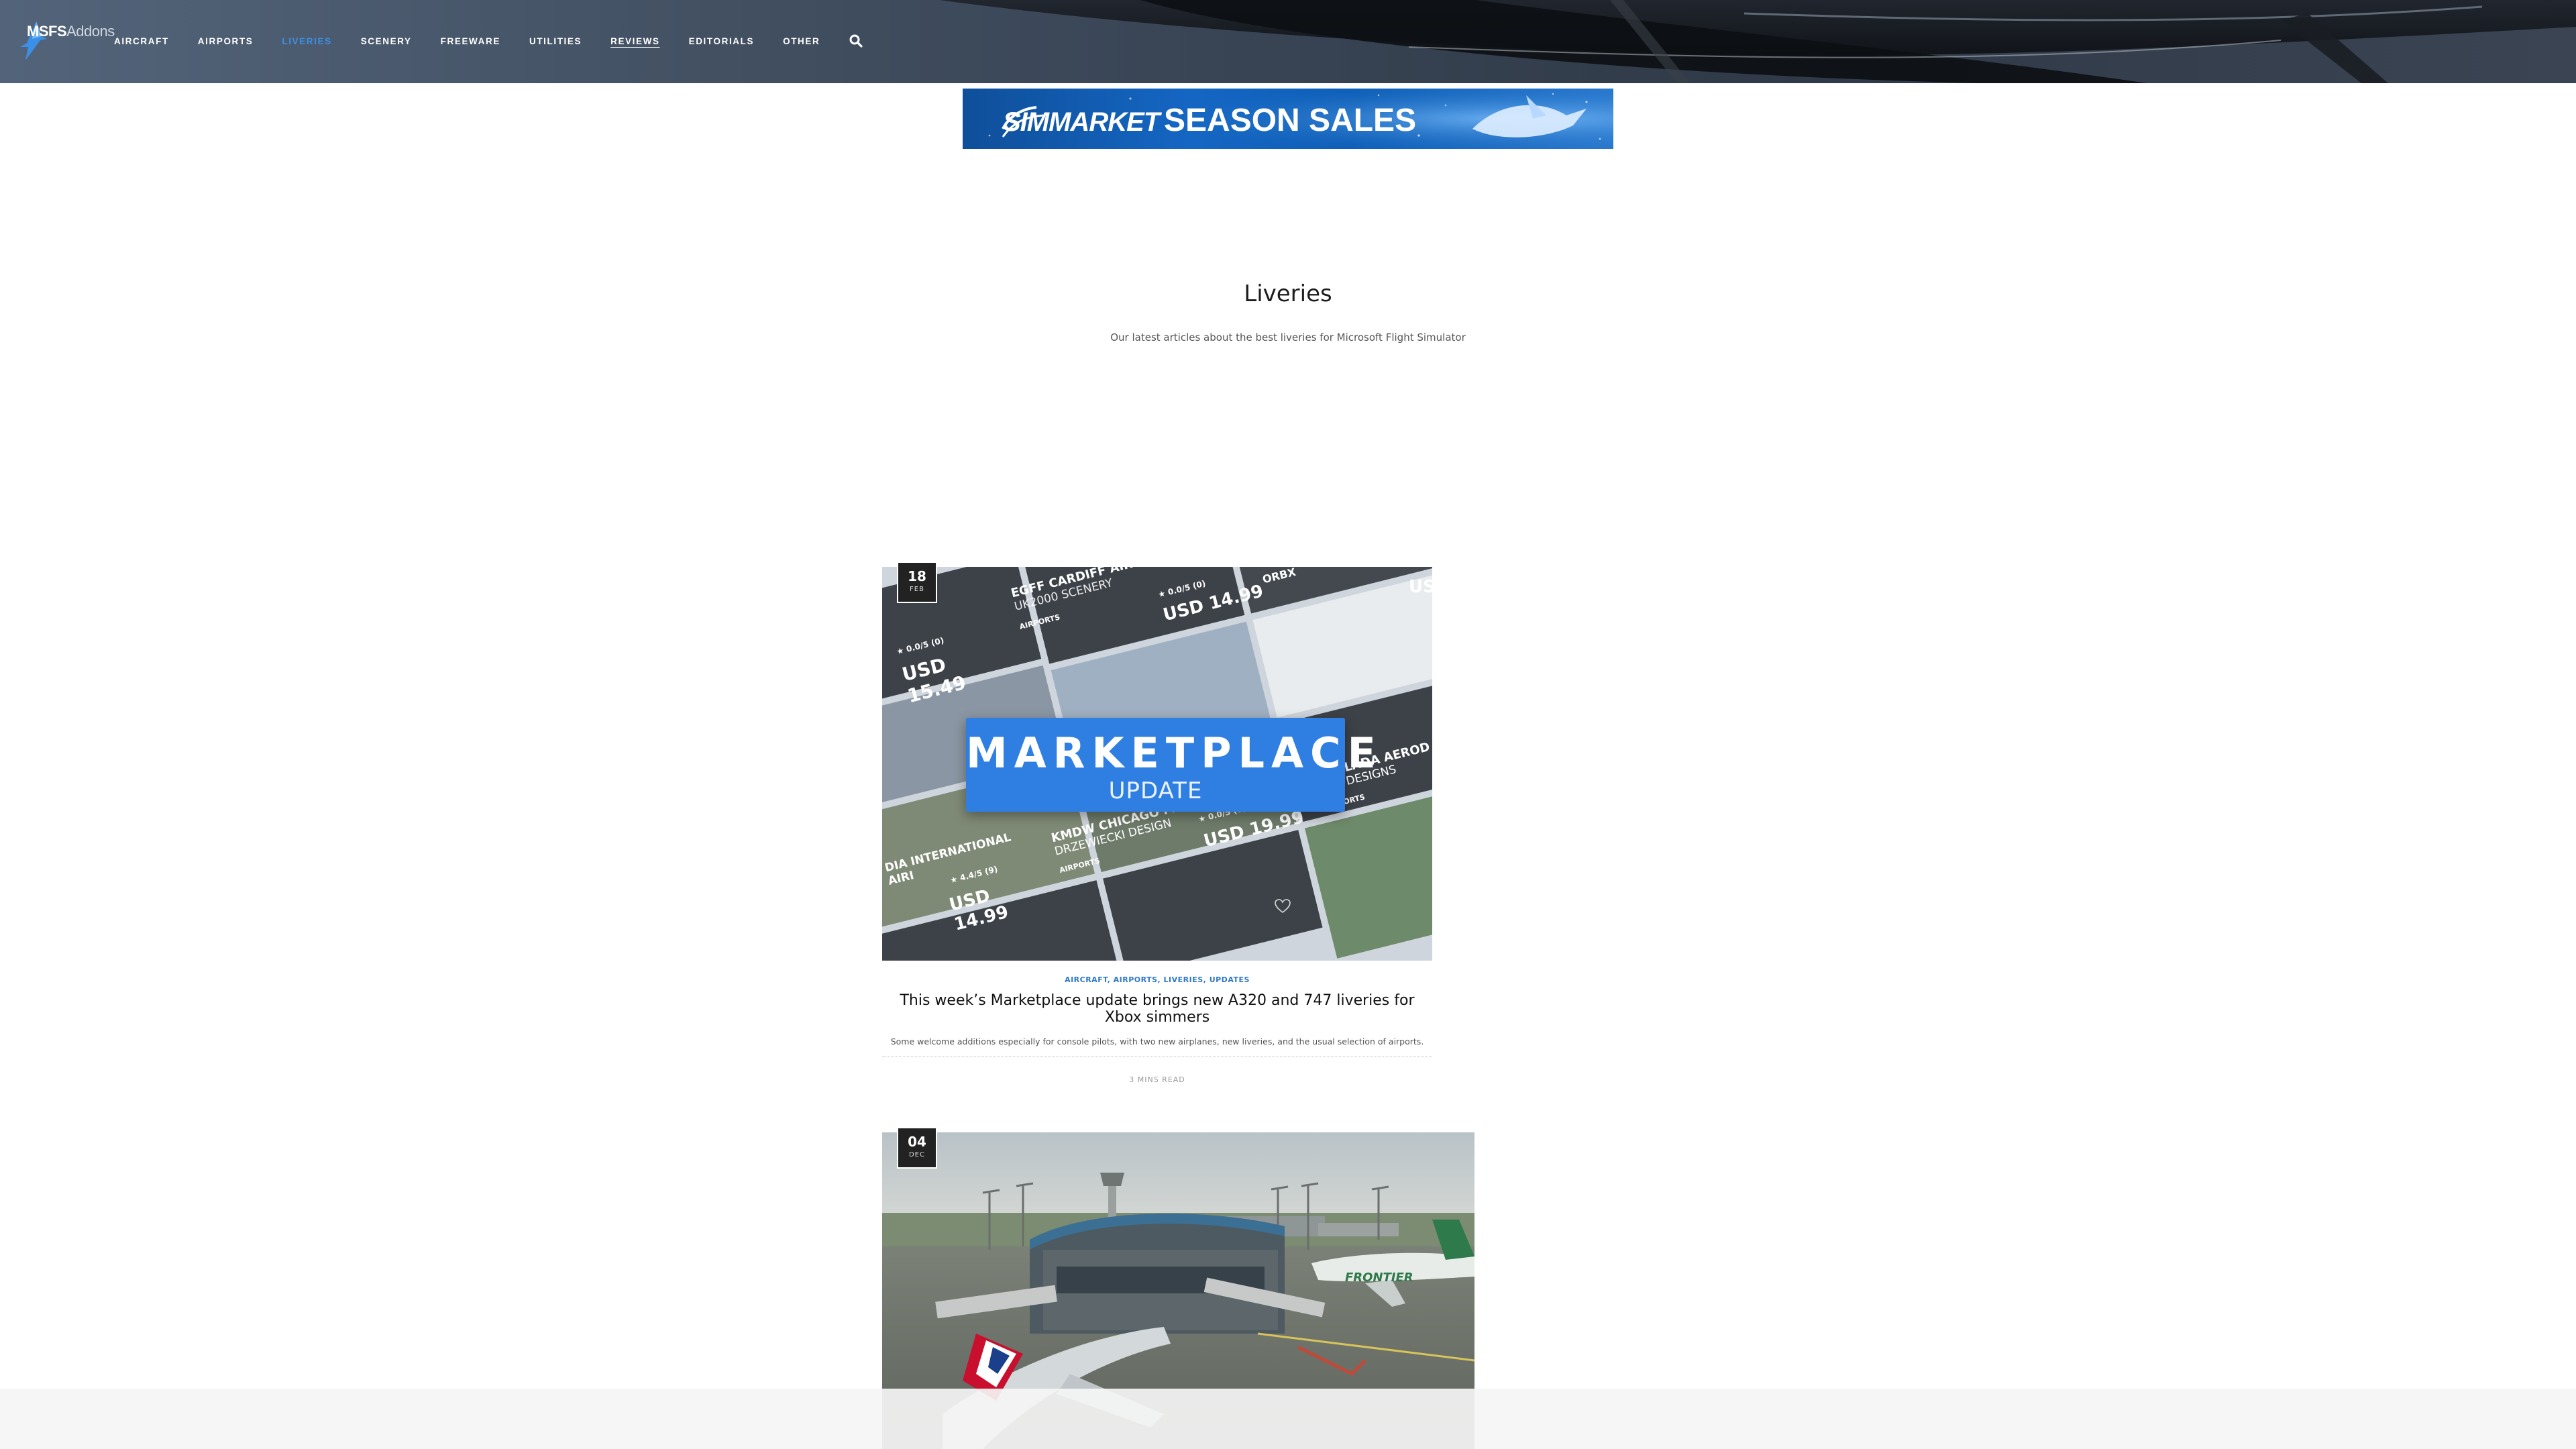 Image resolution: width=2576 pixels, height=1449 pixels. What do you see at coordinates (917, 589) in the screenshot?
I see `date-month: FEB` at bounding box center [917, 589].